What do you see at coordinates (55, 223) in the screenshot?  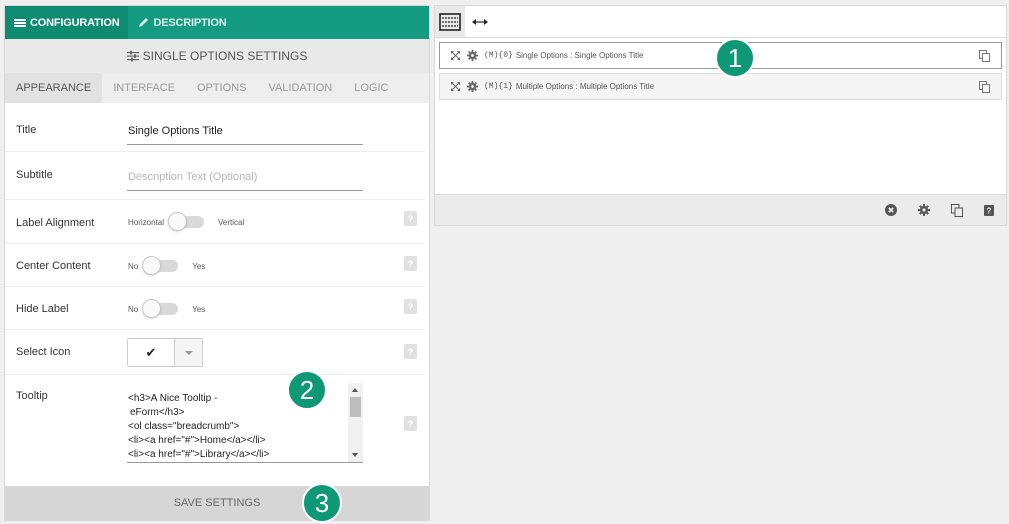 I see `label-alignment-label: Label Alignment` at bounding box center [55, 223].